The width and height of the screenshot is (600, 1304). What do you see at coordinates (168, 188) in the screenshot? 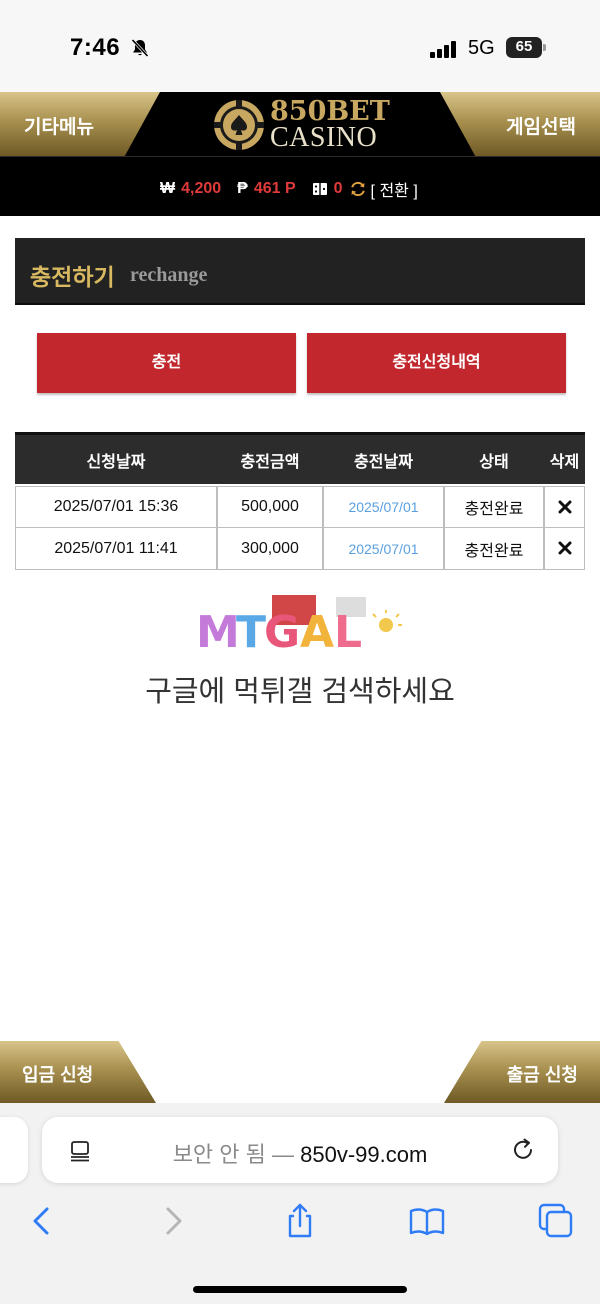
I see `won-icon: ₩` at bounding box center [168, 188].